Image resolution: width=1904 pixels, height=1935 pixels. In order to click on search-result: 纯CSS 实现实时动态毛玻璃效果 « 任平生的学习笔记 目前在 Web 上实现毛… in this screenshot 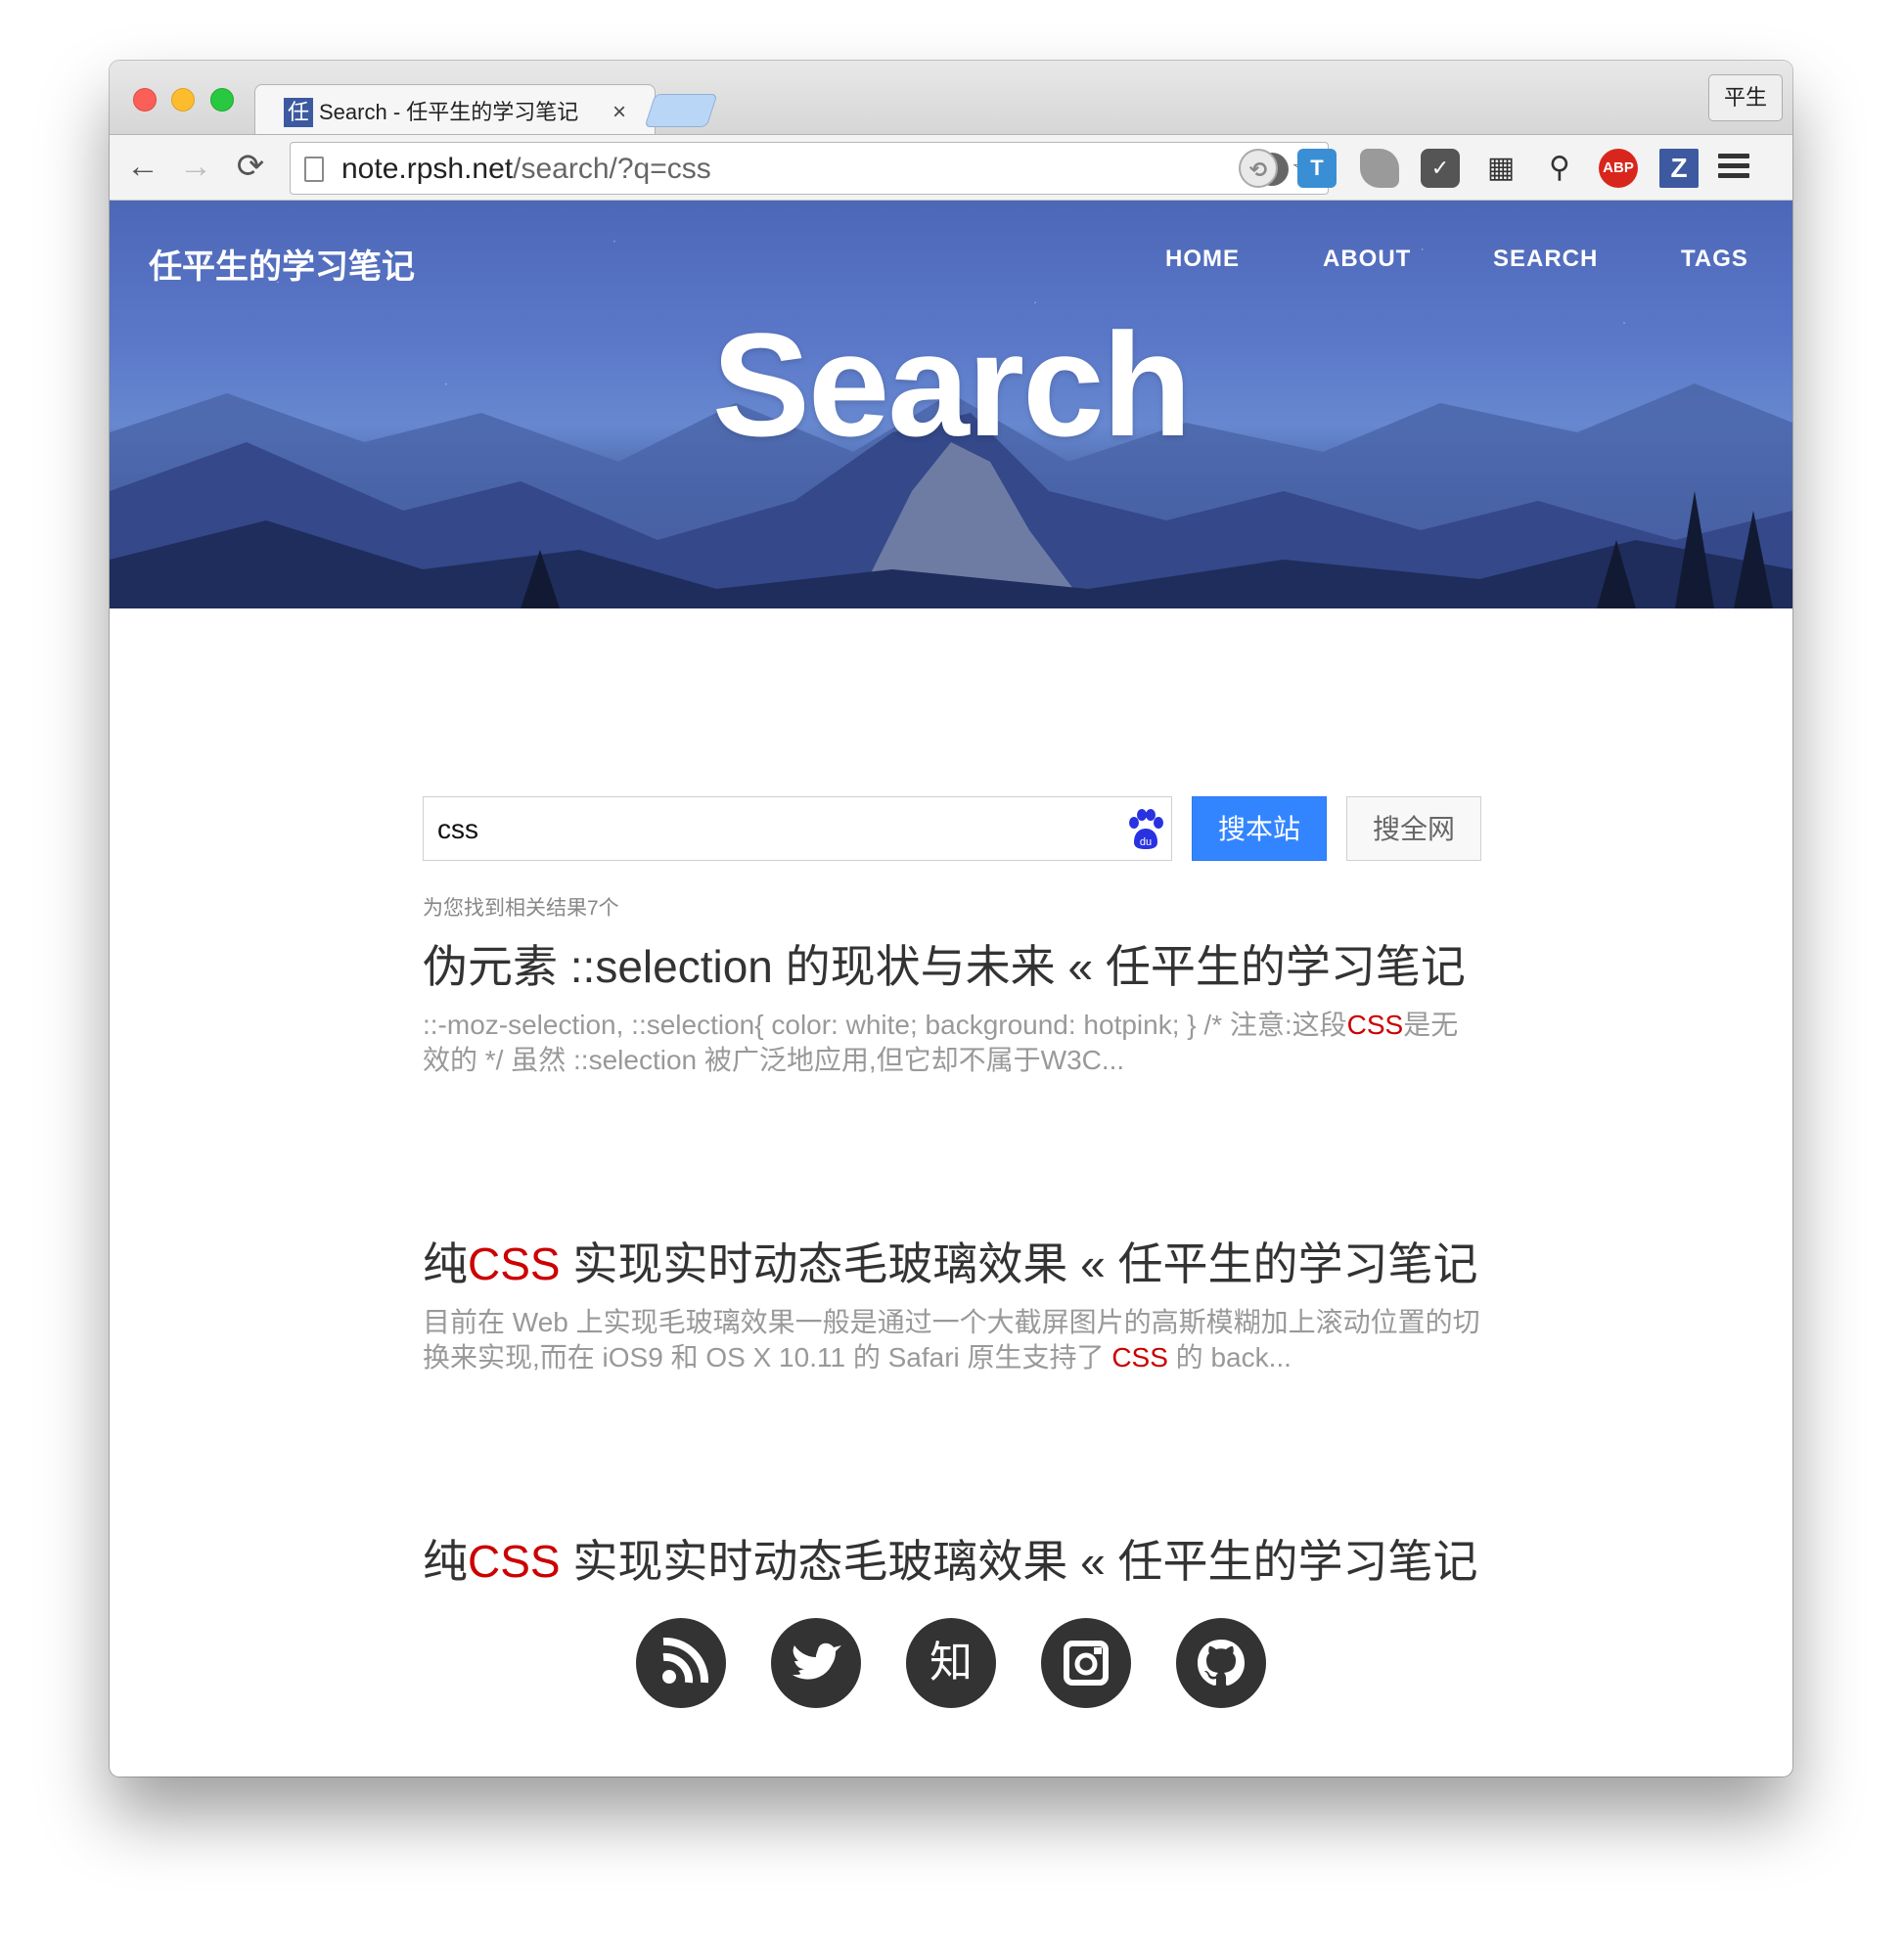, I will do `click(952, 1308)`.